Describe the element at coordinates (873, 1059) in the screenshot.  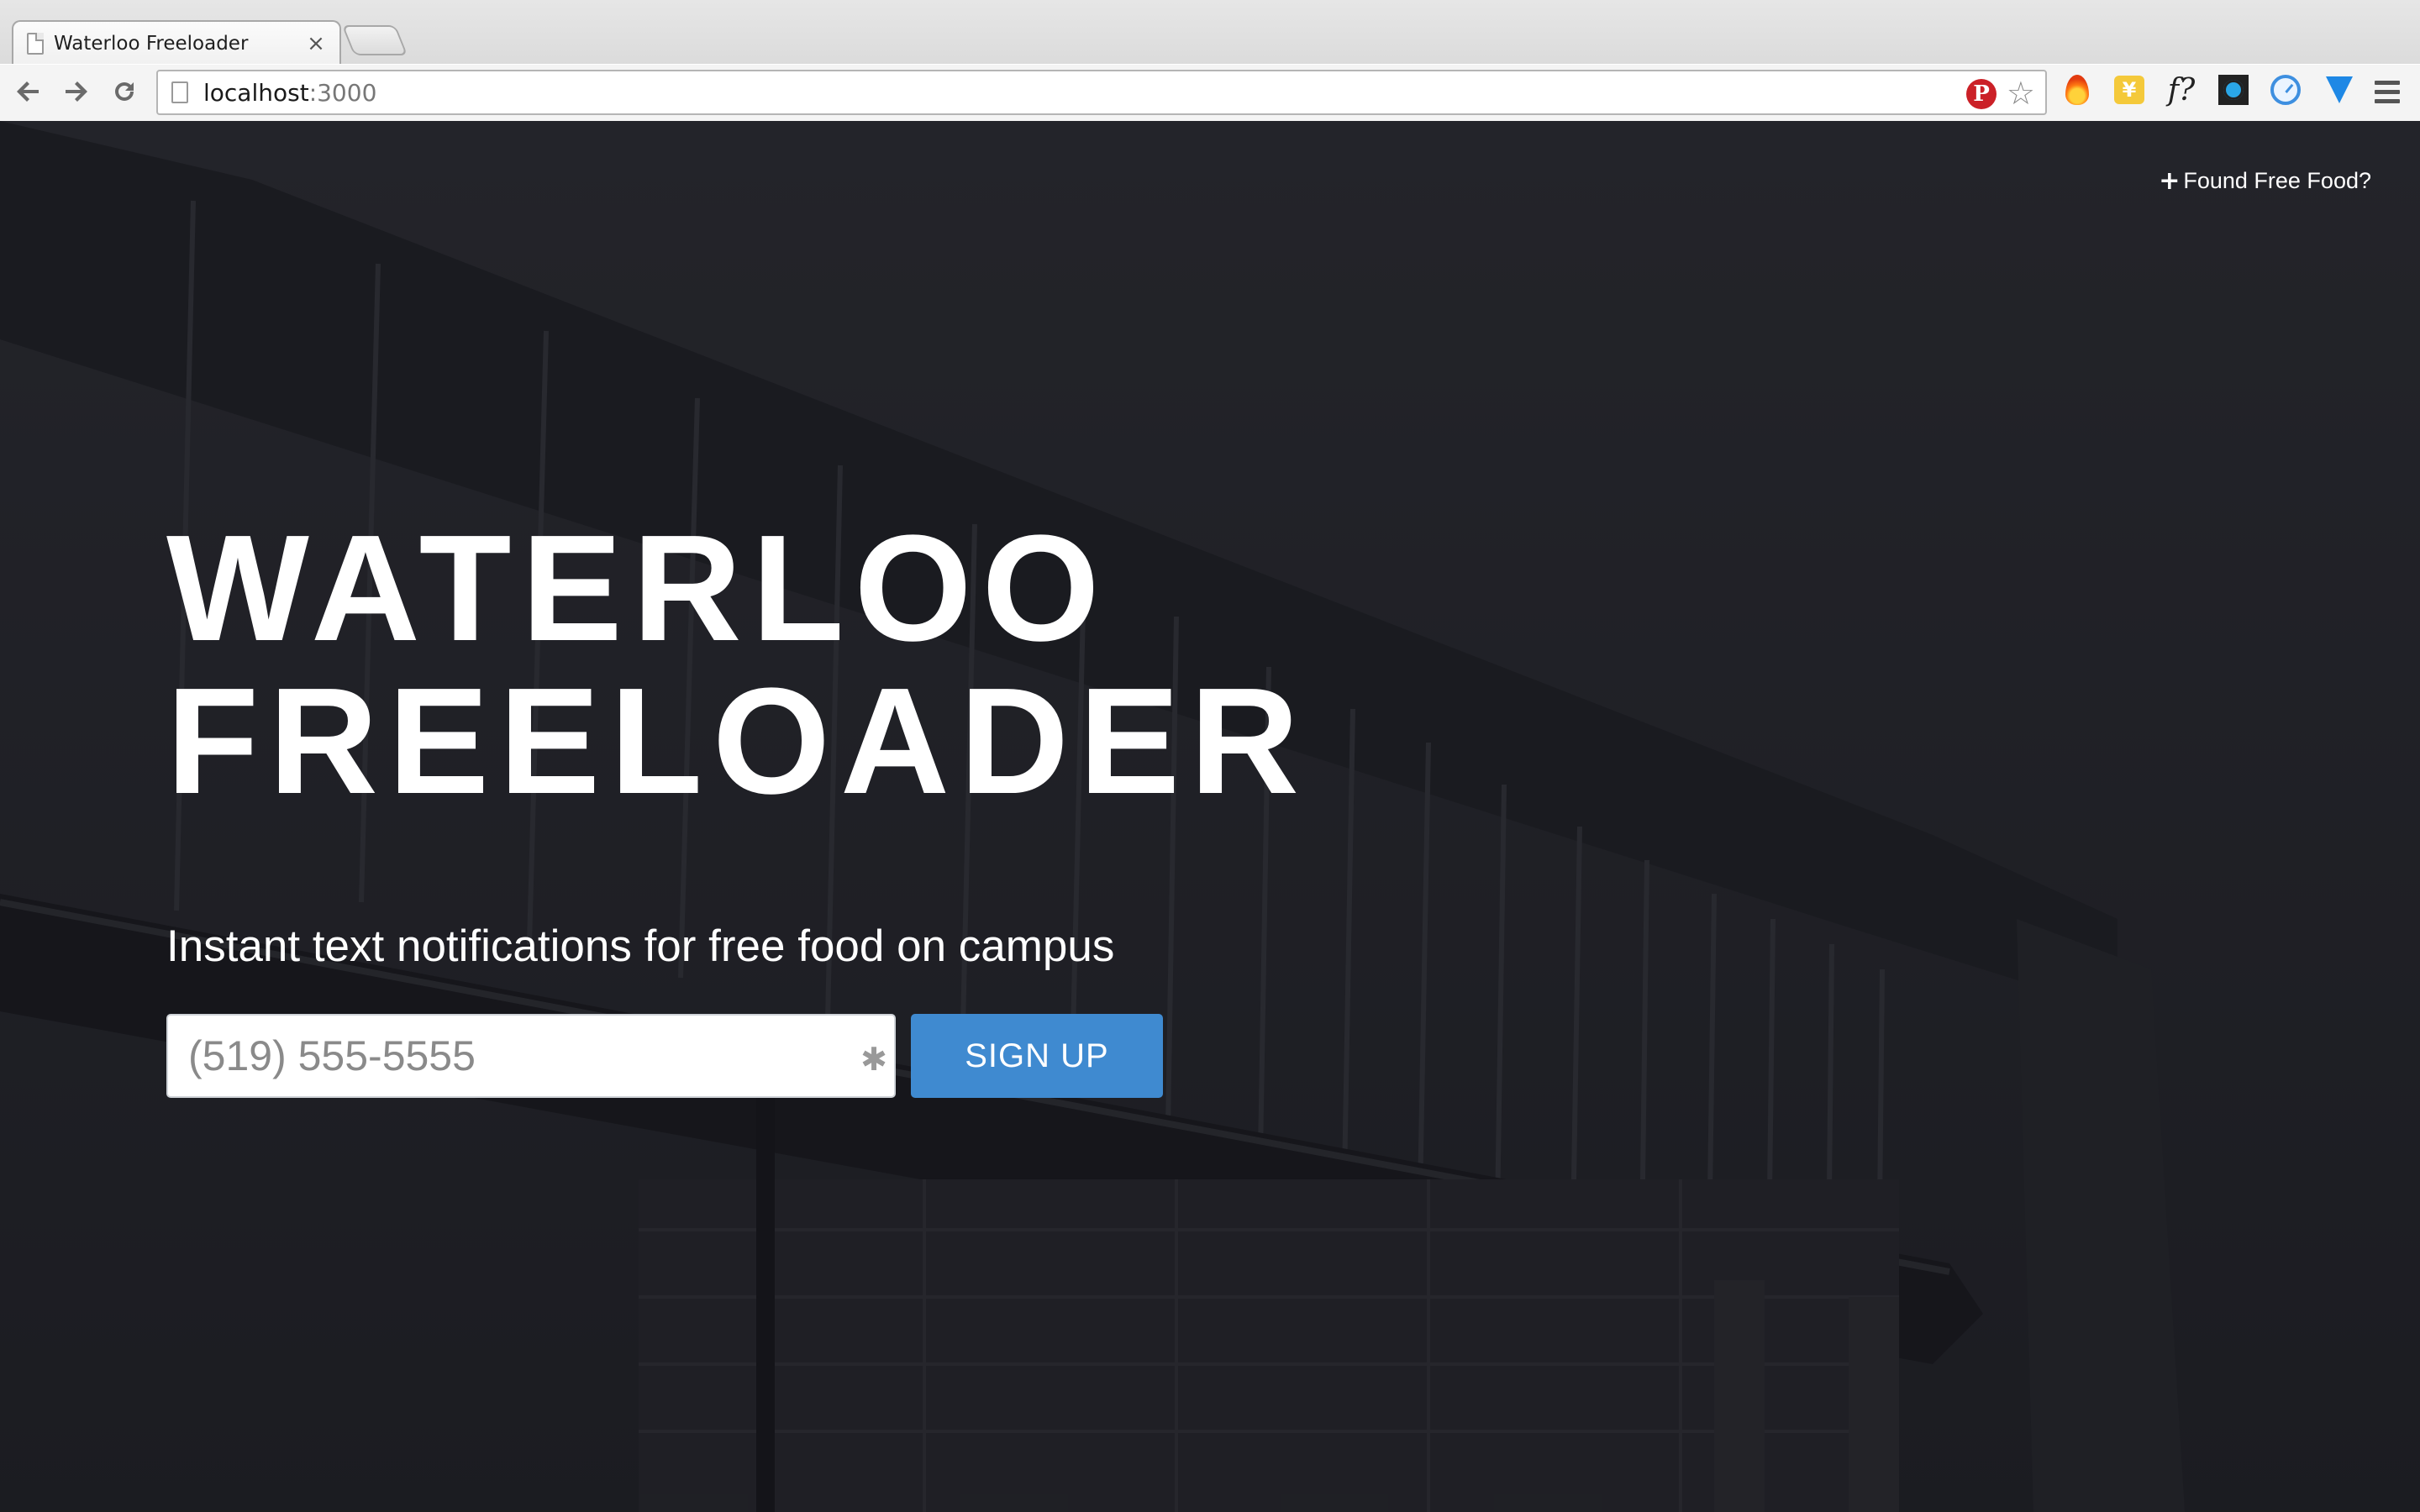
I see `required-icon: ✱` at that location.